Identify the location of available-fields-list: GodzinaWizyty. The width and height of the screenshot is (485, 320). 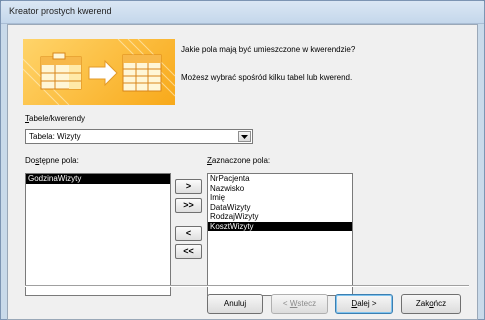
(98, 234).